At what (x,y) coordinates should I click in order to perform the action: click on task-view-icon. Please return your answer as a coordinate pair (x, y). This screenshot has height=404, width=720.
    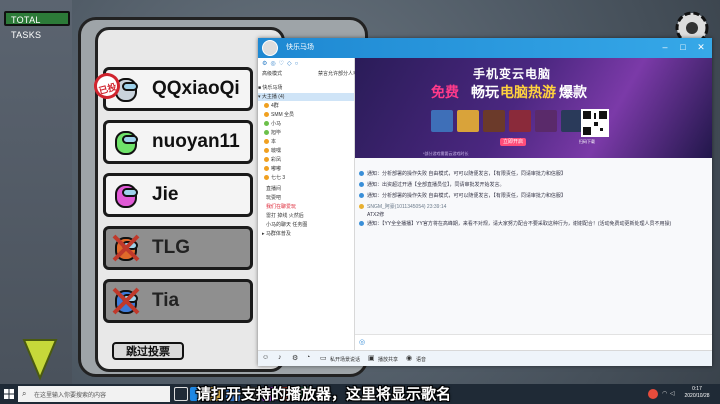
    Looking at the image, I should click on (181, 394).